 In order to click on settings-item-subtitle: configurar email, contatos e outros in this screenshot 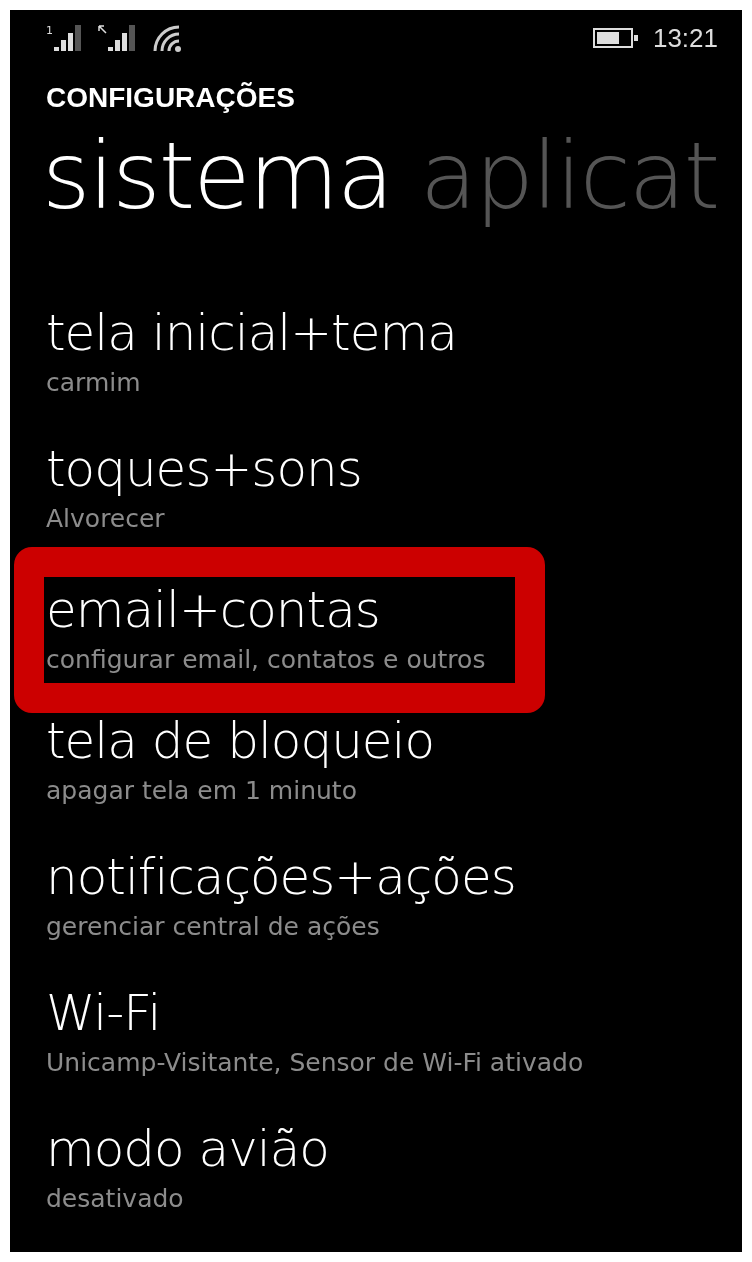, I will do `click(266, 660)`.